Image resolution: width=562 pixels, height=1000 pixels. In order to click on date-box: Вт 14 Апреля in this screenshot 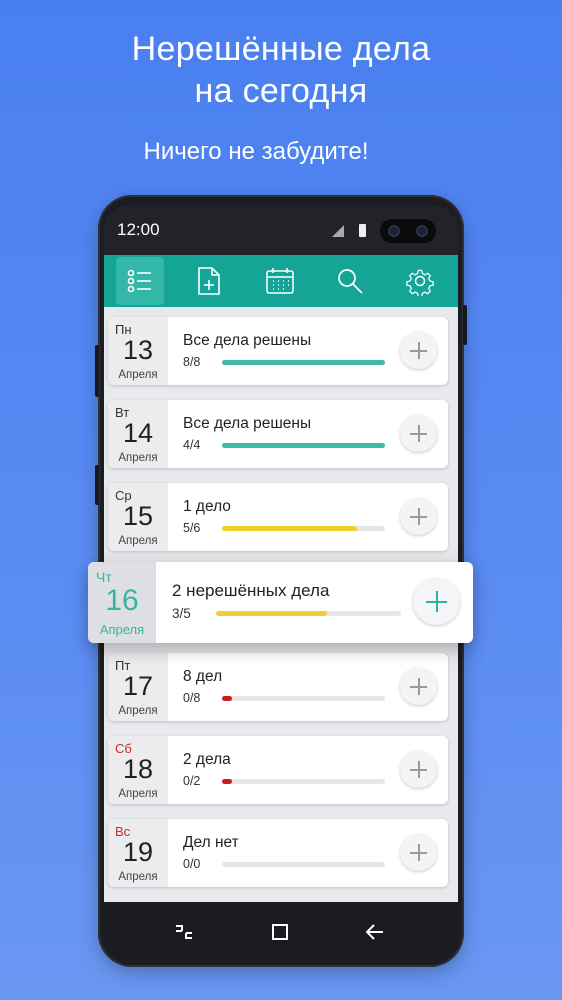, I will do `click(138, 434)`.